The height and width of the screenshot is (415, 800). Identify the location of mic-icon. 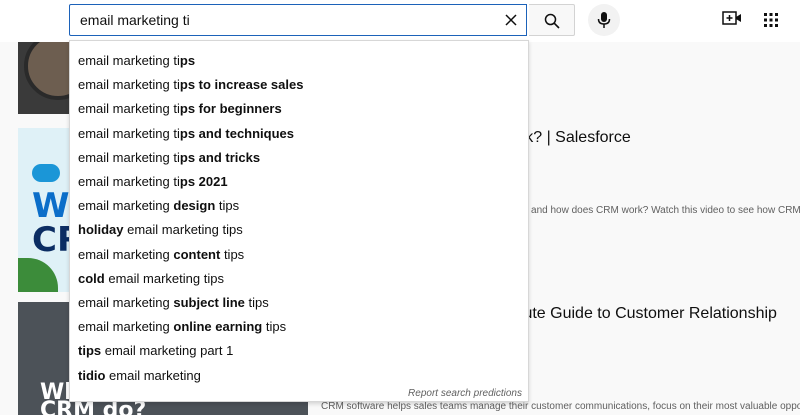
(604, 20).